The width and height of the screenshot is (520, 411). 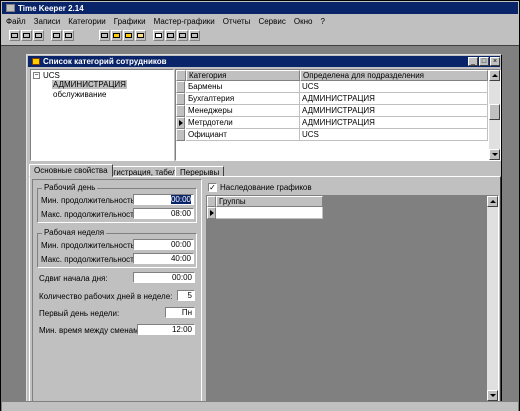 I want to click on print-icon, so click(x=56, y=35).